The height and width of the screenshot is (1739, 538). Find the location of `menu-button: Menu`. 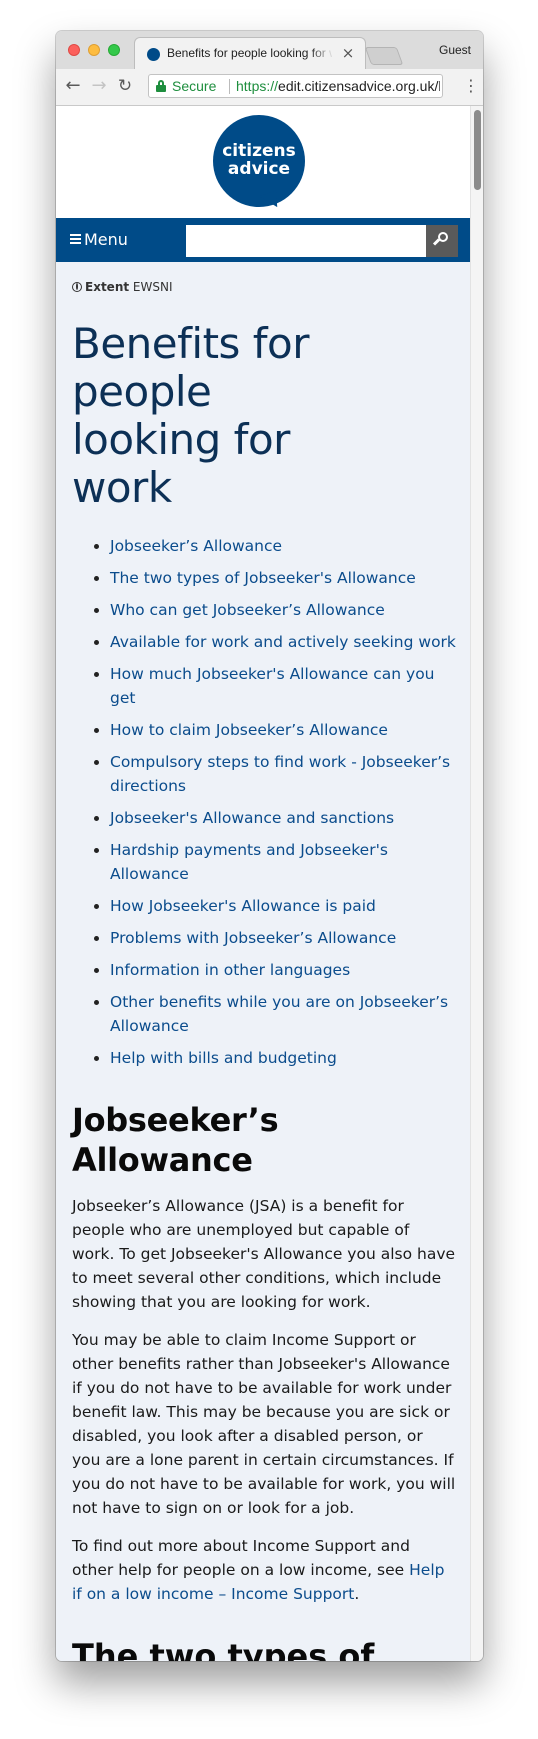

menu-button: Menu is located at coordinates (99, 240).